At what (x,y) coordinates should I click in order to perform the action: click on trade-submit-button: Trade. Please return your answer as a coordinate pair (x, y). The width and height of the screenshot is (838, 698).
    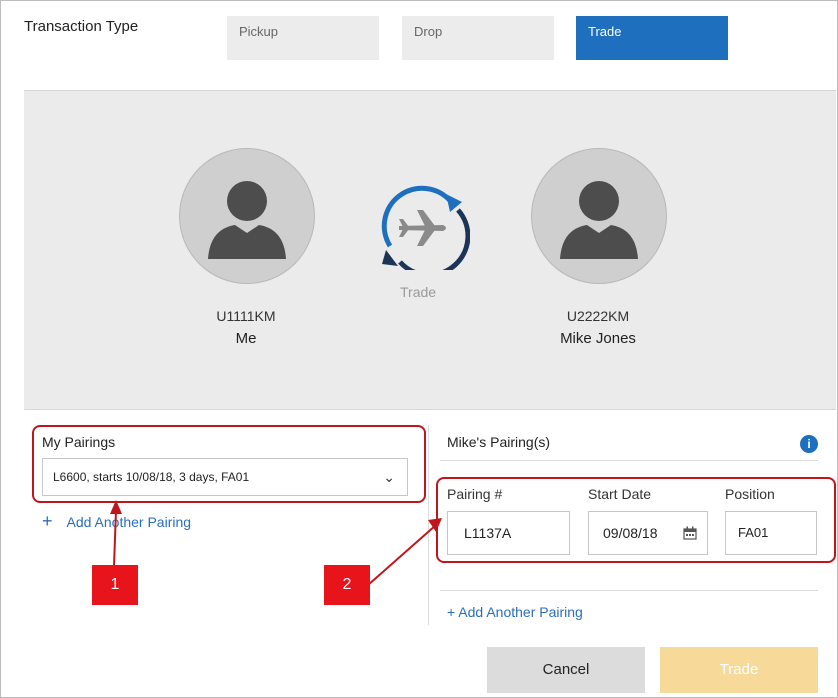
    Looking at the image, I should click on (739, 670).